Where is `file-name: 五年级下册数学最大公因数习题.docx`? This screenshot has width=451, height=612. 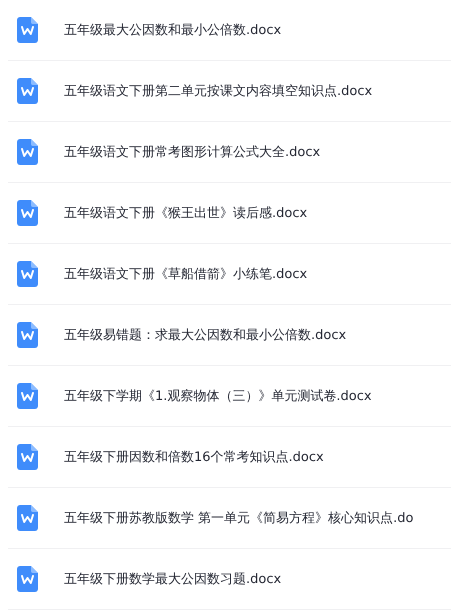
file-name: 五年级下册数学最大公因数习题.docx is located at coordinates (173, 579).